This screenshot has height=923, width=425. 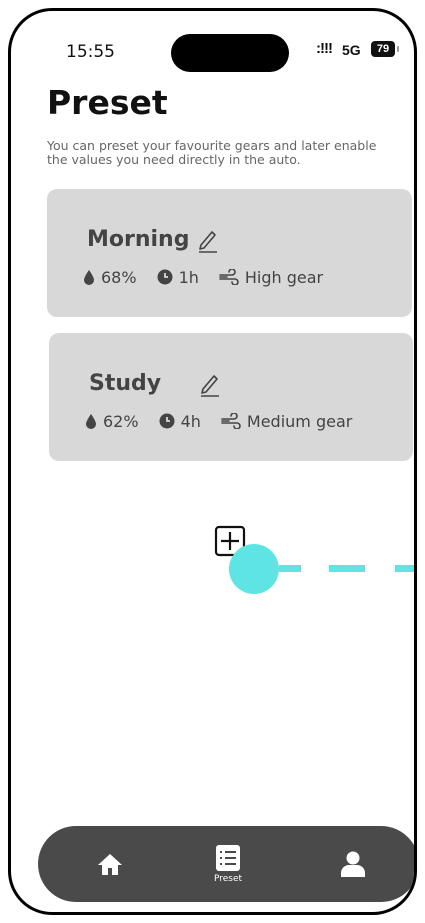 I want to click on nav-preset-label: Preset, so click(x=228, y=879).